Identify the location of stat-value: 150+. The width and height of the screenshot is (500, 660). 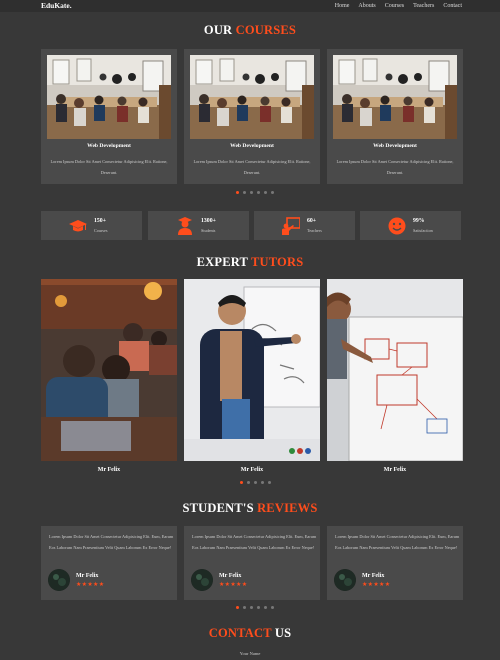
(100, 221).